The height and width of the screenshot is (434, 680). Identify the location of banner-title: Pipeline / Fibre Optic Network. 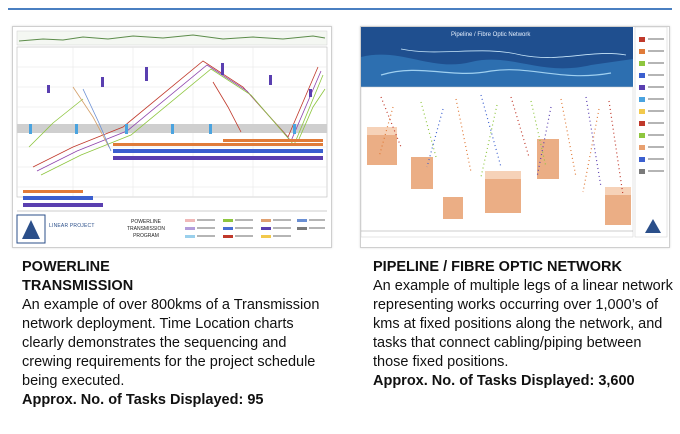
(491, 35).